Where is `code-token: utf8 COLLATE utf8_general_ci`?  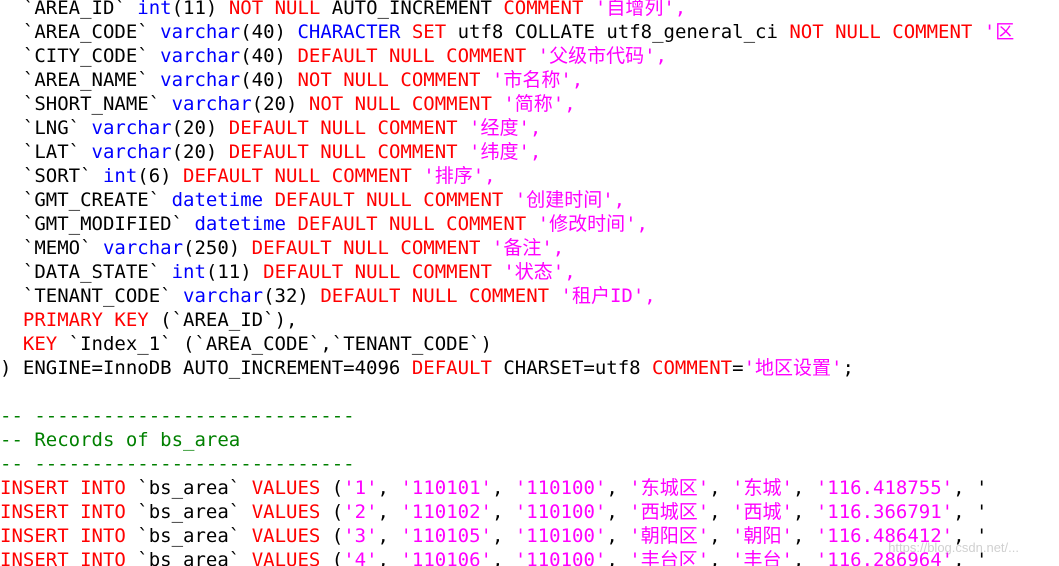 code-token: utf8 COLLATE utf8_general_ci is located at coordinates (618, 32).